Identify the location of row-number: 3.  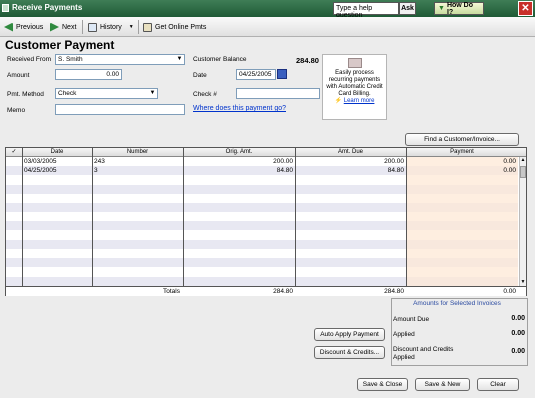
(96, 170).